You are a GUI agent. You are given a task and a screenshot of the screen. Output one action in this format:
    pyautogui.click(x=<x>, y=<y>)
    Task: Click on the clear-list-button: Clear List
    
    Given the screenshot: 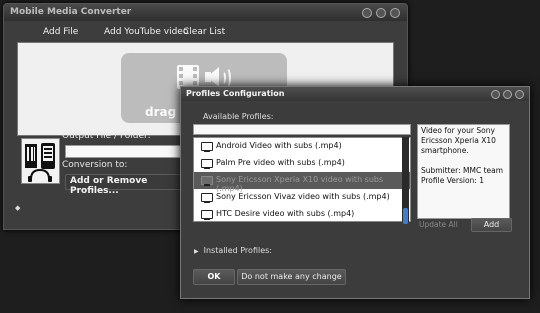 What is the action you would take?
    pyautogui.click(x=204, y=32)
    